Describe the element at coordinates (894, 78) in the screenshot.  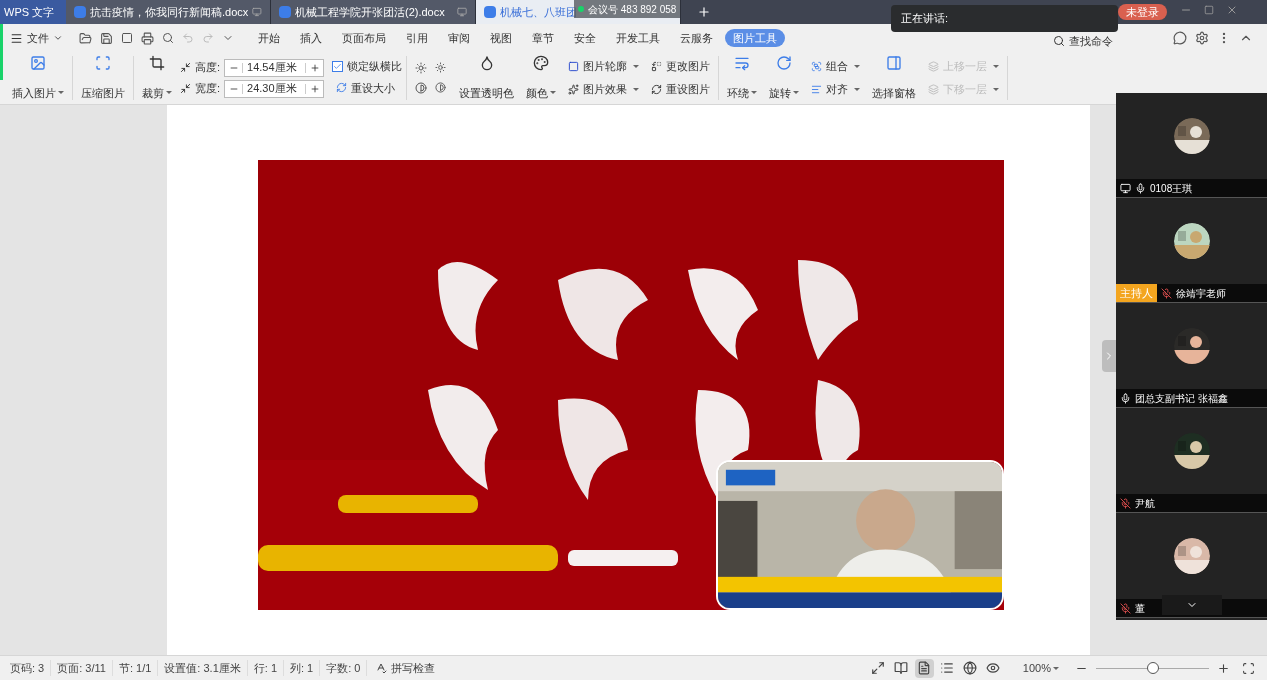
I see `selection-pane-button: 选择窗格` at that location.